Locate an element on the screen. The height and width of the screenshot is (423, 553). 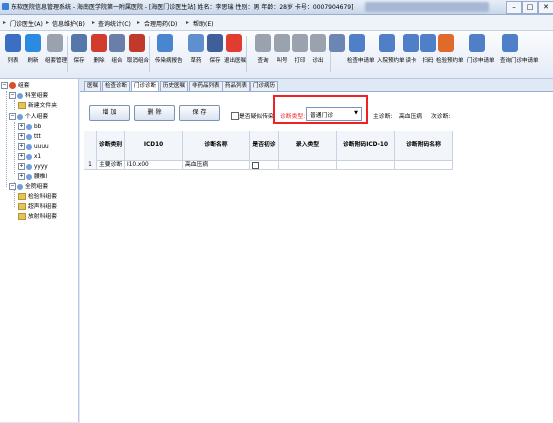
person-icon is located at coordinates (20, 116).